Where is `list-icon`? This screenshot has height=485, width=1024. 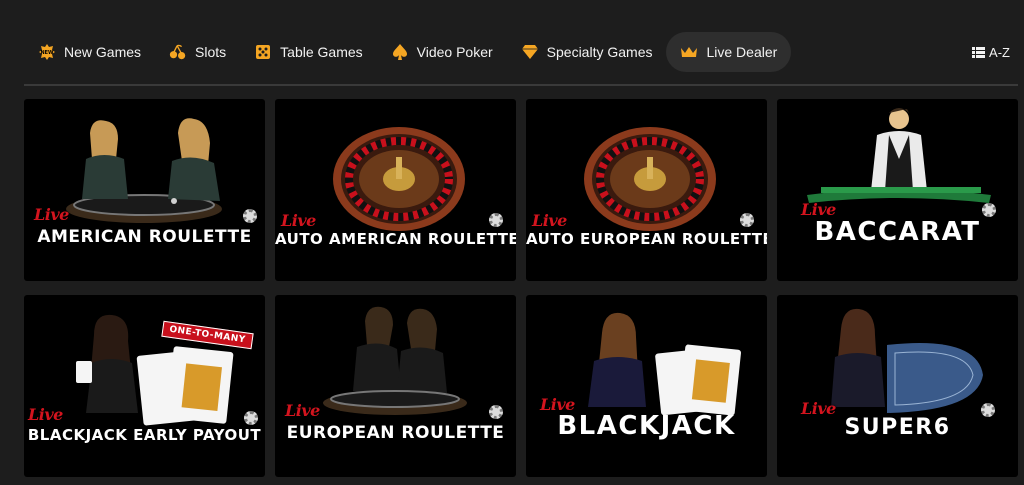 list-icon is located at coordinates (979, 52).